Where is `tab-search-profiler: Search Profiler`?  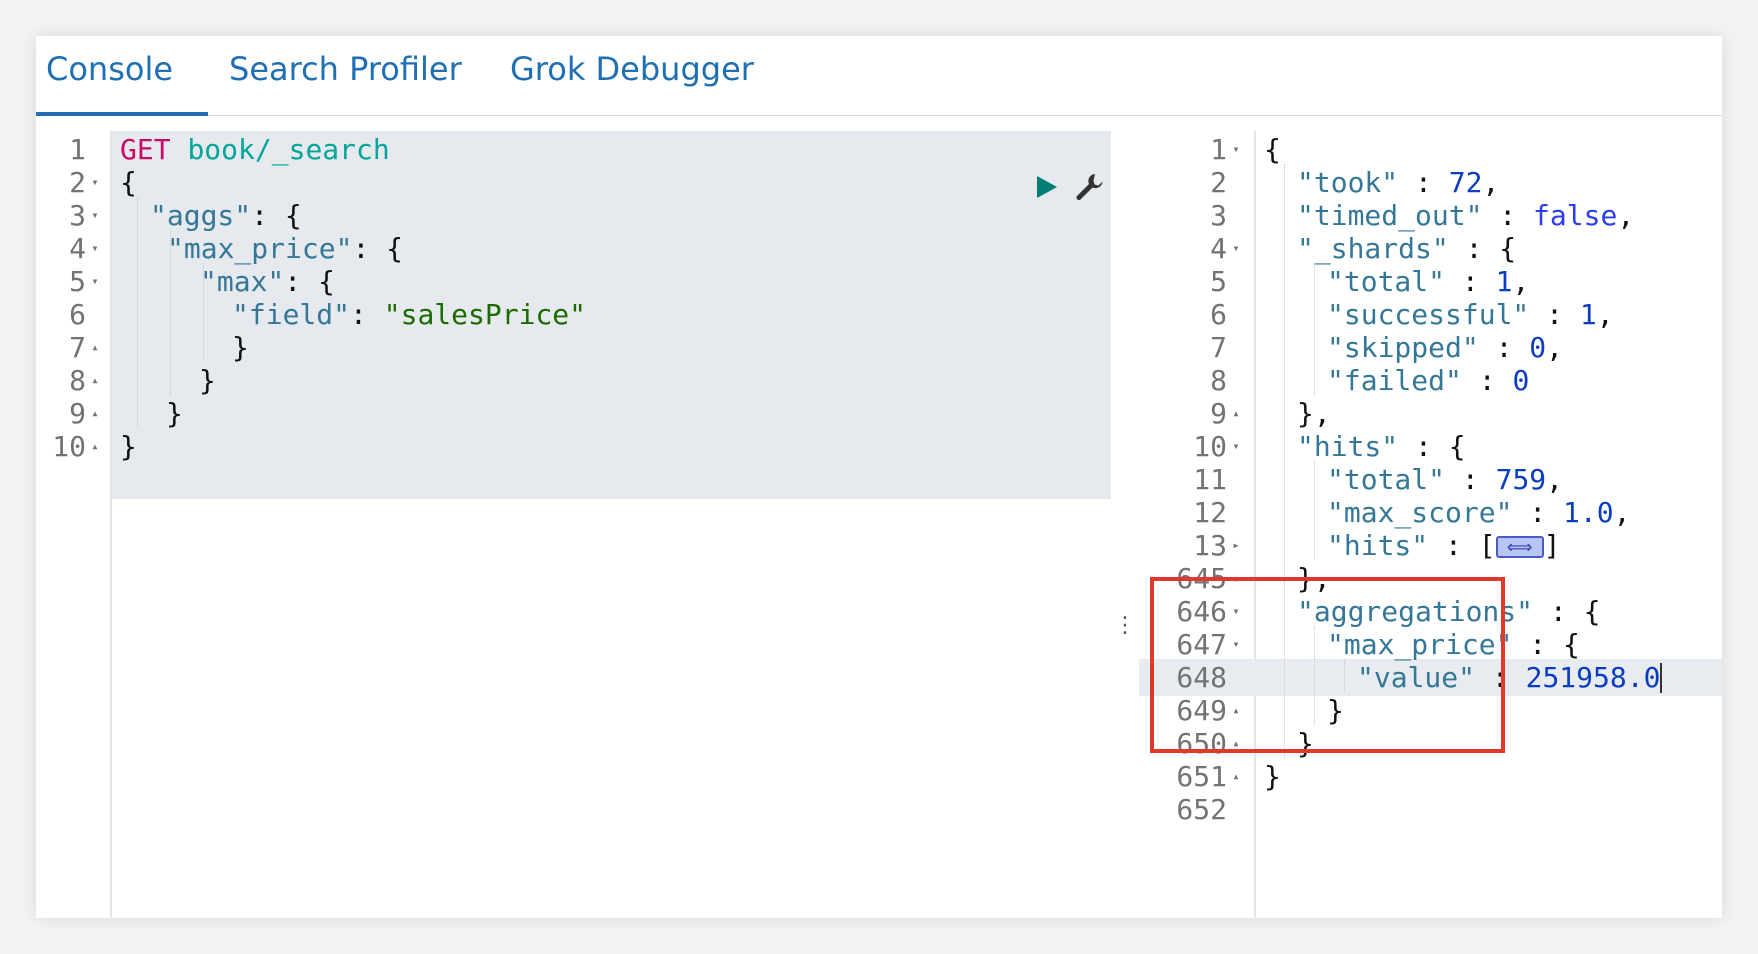 tab-search-profiler: Search Profiler is located at coordinates (345, 74).